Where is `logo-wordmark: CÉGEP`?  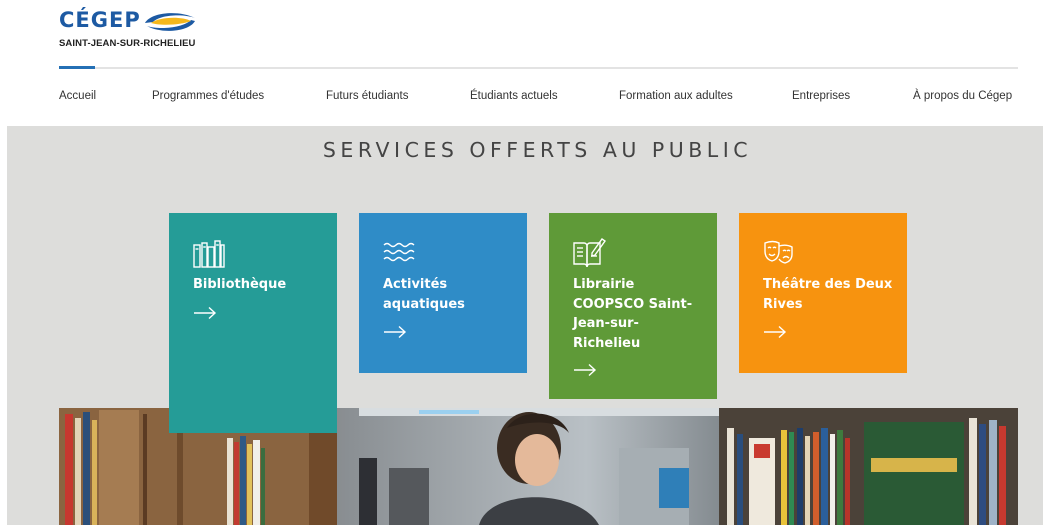 logo-wordmark: CÉGEP is located at coordinates (100, 20).